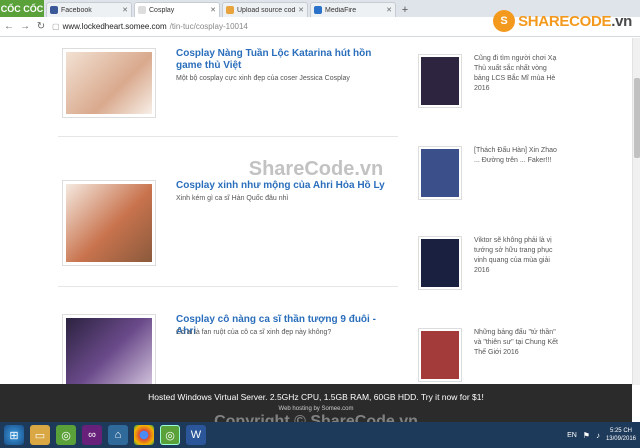 This screenshot has width=640, height=448. I want to click on page-icon: ▢, so click(56, 26).